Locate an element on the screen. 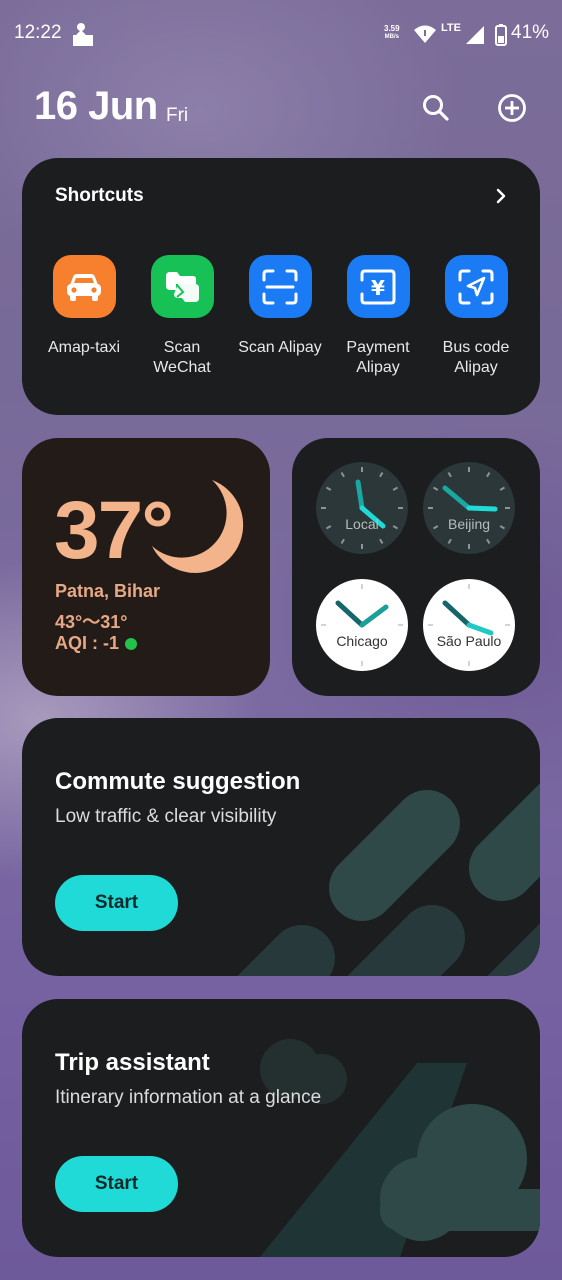 The height and width of the screenshot is (1280, 562). weather-card: 37° Patna, Bihar 43°～31° AQI : -1 is located at coordinates (146, 567).